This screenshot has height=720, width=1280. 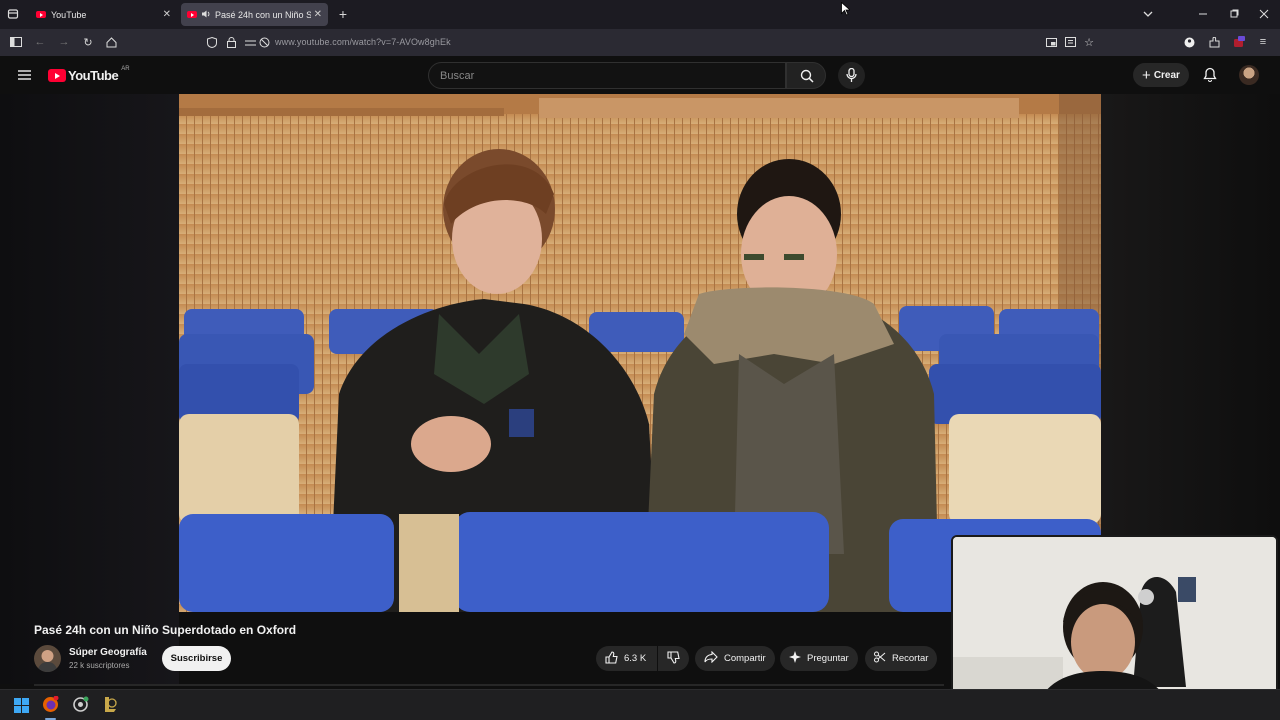 What do you see at coordinates (343, 14) in the screenshot?
I see `new-tab-button: +` at bounding box center [343, 14].